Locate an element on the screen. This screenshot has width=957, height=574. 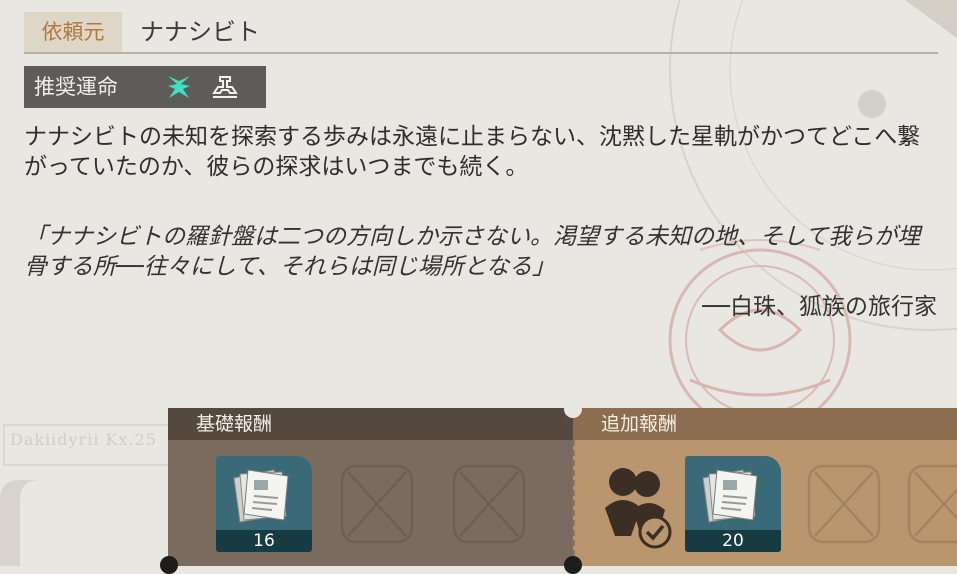
recommended-path: 推奨運命 is located at coordinates (145, 87).